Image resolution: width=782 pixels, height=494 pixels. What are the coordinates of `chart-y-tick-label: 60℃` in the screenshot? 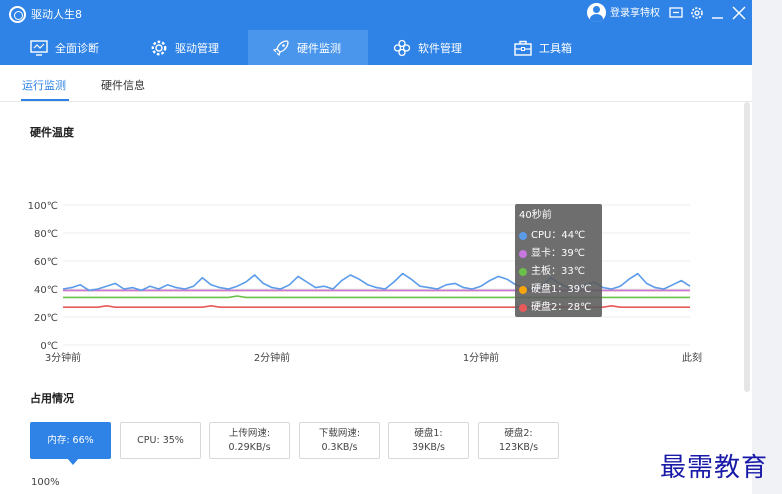 It's located at (46, 262).